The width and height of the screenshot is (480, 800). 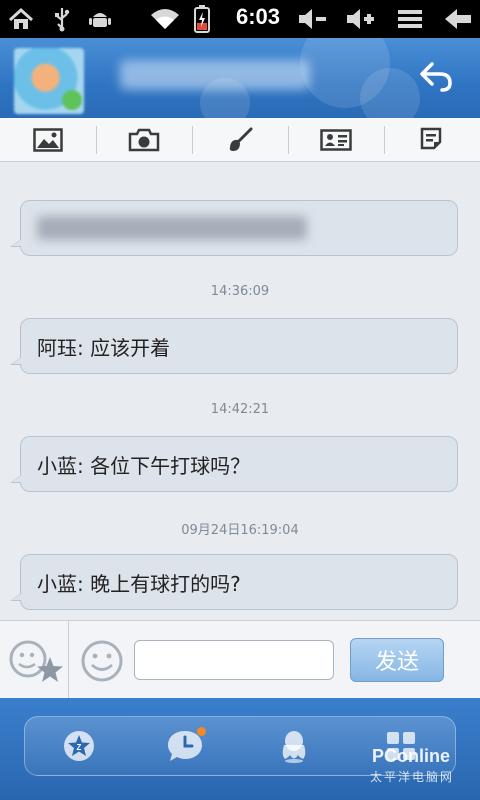 I want to click on online-status-badge, so click(x=72, y=100).